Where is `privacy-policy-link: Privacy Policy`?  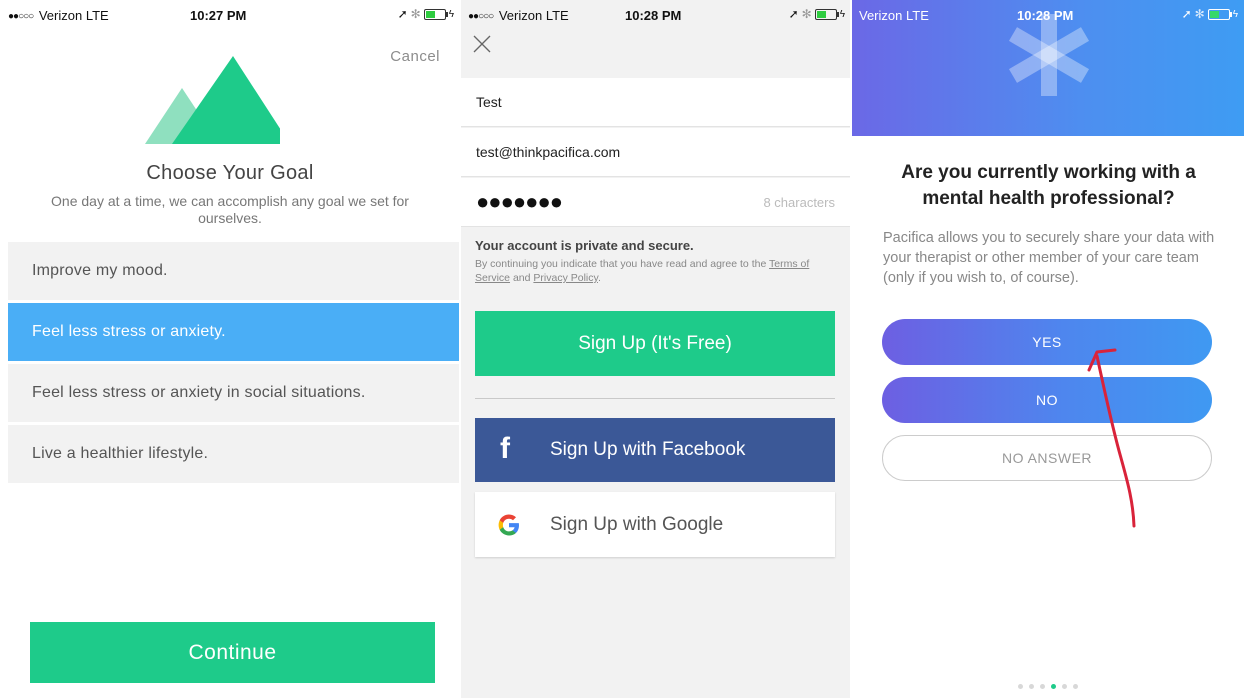
privacy-policy-link: Privacy Policy is located at coordinates (565, 278).